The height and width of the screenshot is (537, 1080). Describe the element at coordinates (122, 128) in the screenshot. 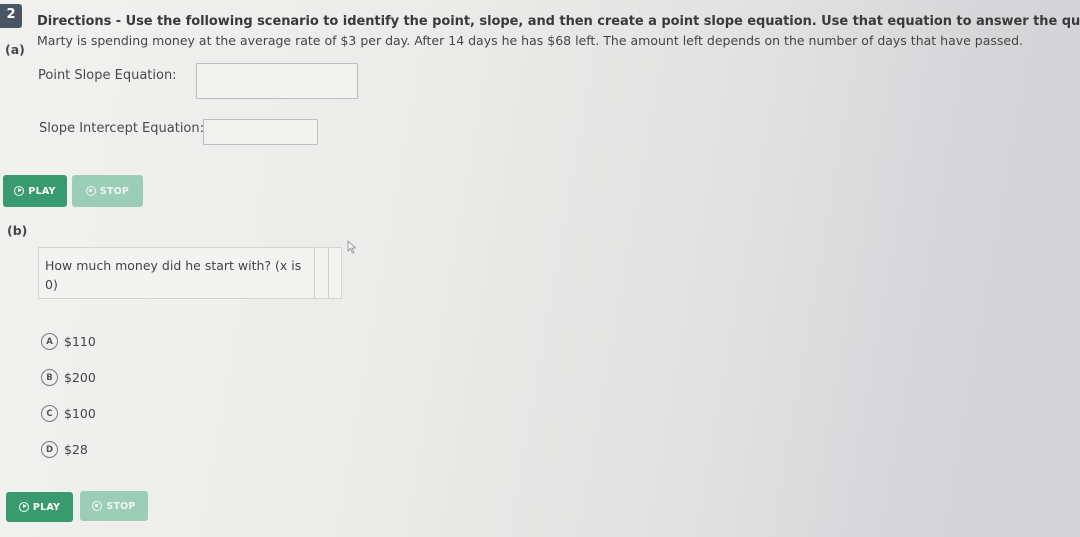

I see `slope-intercept-label: Slope Intercept Equation:` at that location.